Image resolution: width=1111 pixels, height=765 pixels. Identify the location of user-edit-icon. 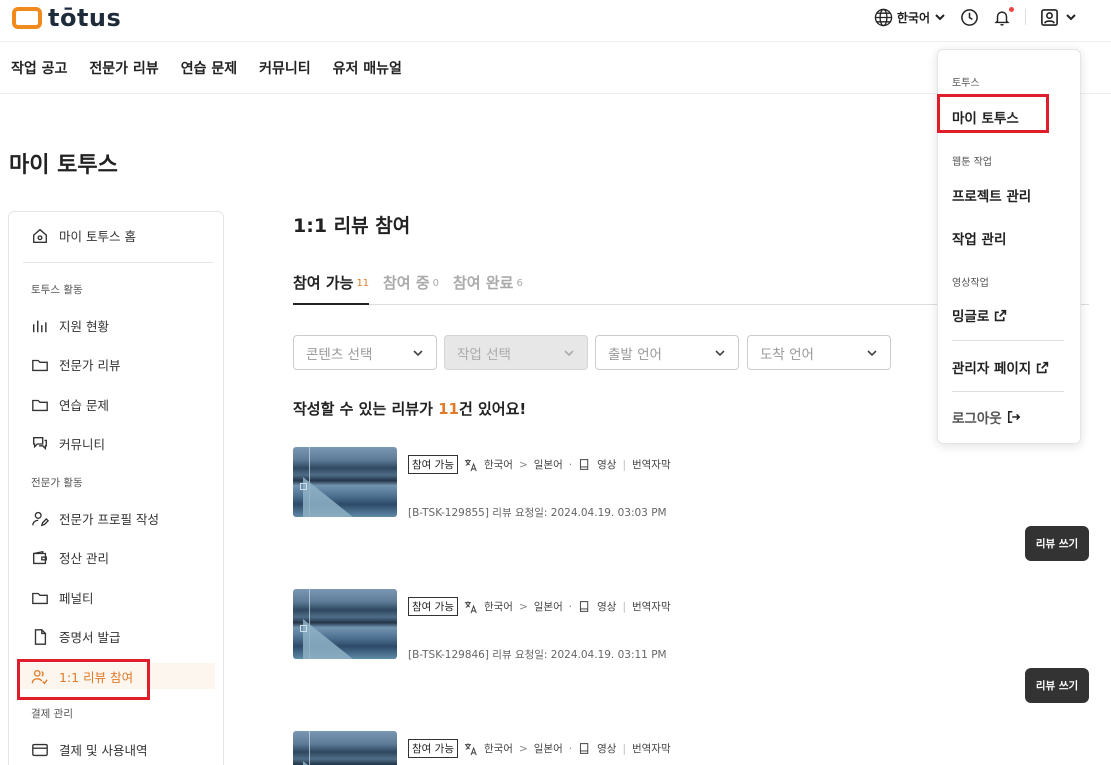
(40, 518).